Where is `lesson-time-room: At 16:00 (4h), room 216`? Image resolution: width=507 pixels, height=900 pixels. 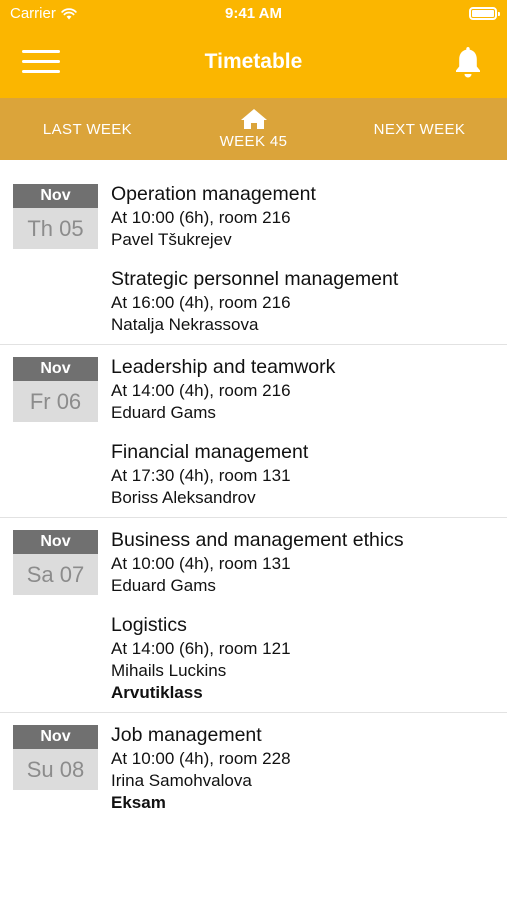
lesson-time-room: At 16:00 (4h), room 216 is located at coordinates (201, 302).